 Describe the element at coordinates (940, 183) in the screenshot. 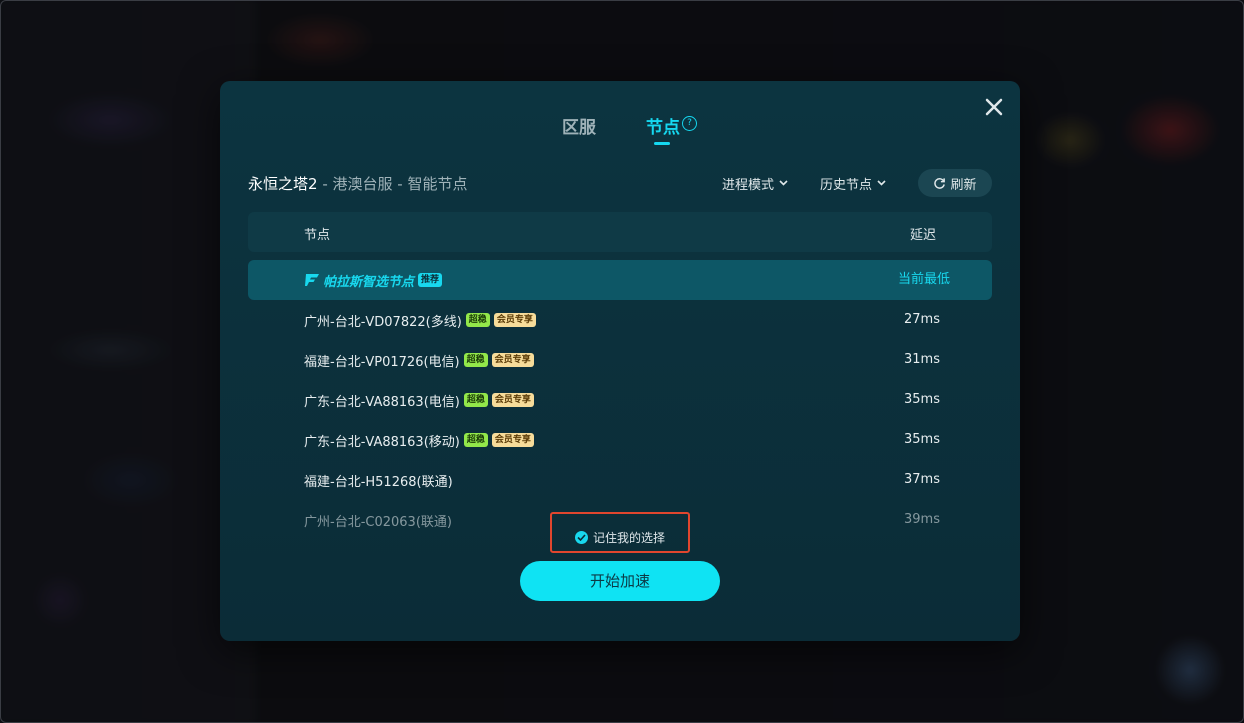

I see `refresh-icon` at that location.